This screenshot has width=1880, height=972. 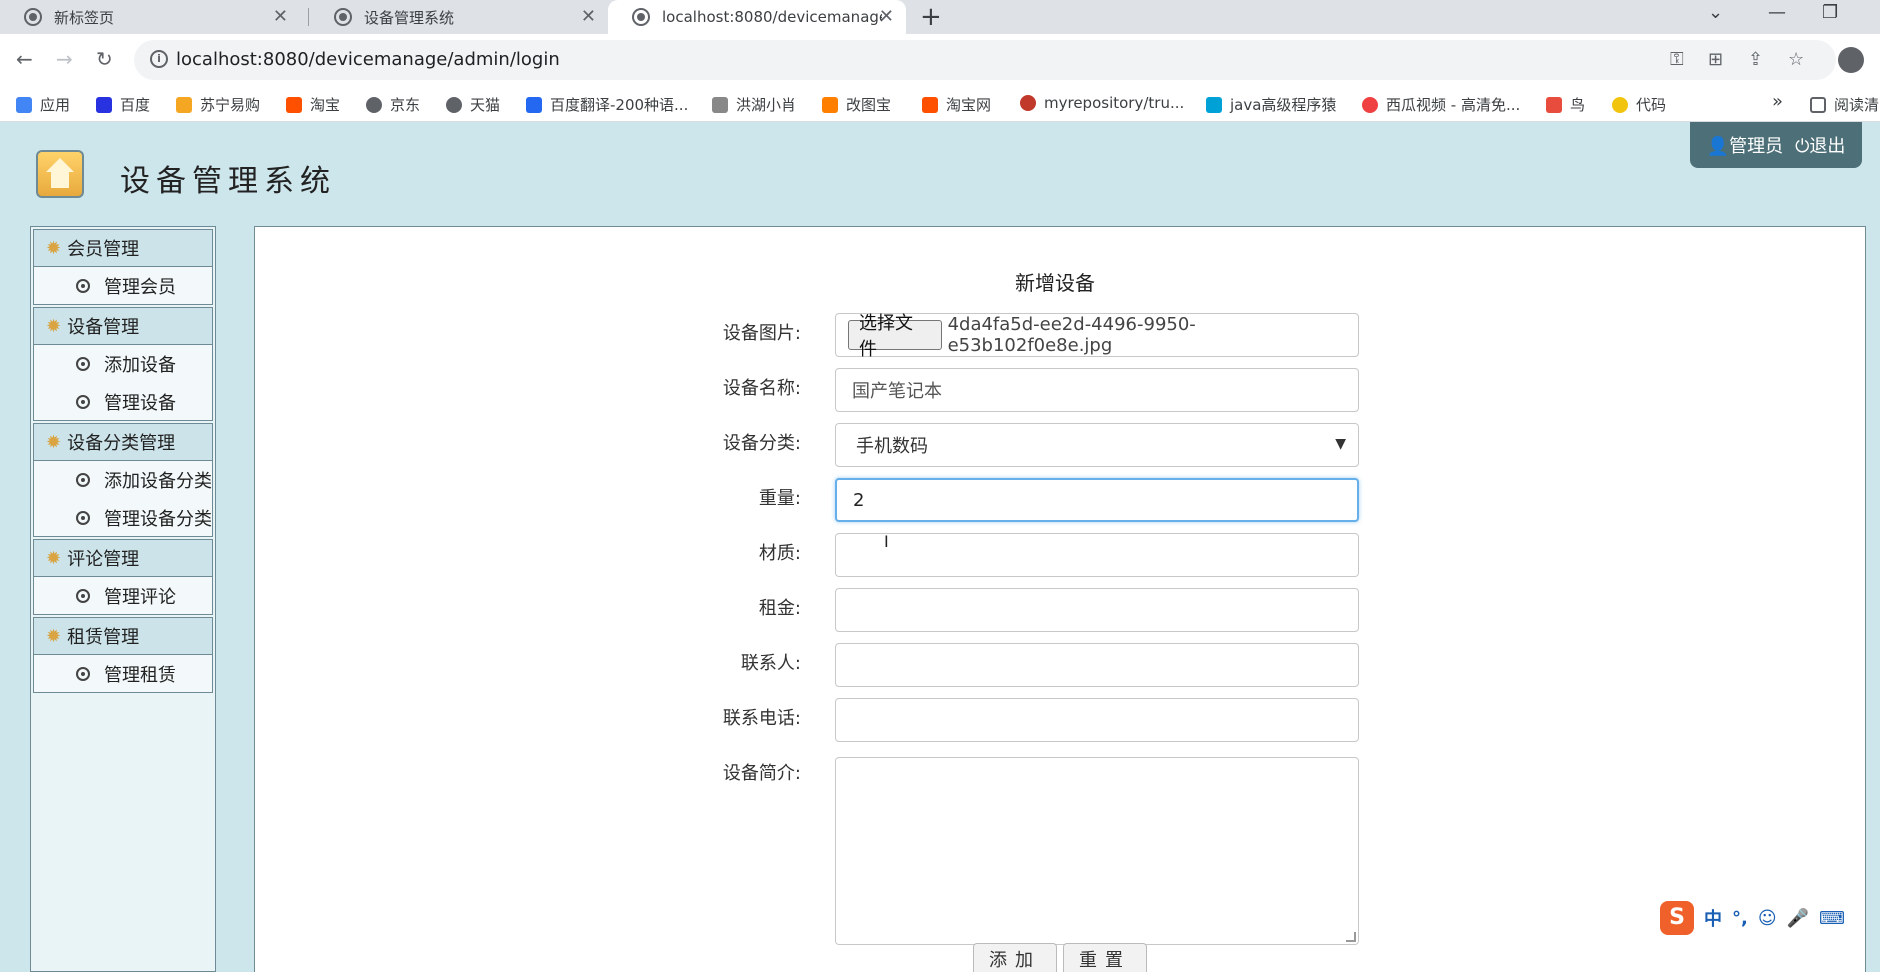 What do you see at coordinates (1097, 445) in the screenshot?
I see `category-select: 手机数码 ▼` at bounding box center [1097, 445].